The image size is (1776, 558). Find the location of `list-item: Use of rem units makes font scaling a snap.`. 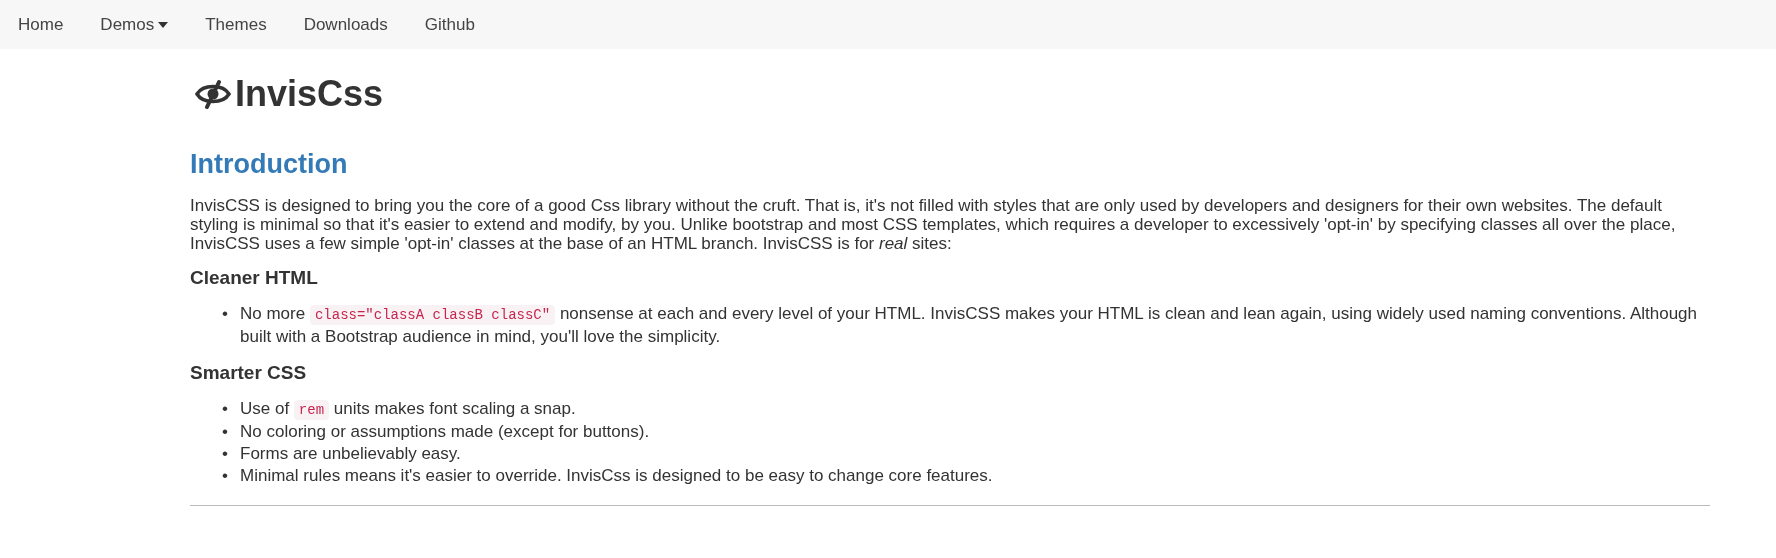

list-item: Use of rem units makes font scaling a snap. is located at coordinates (408, 409).